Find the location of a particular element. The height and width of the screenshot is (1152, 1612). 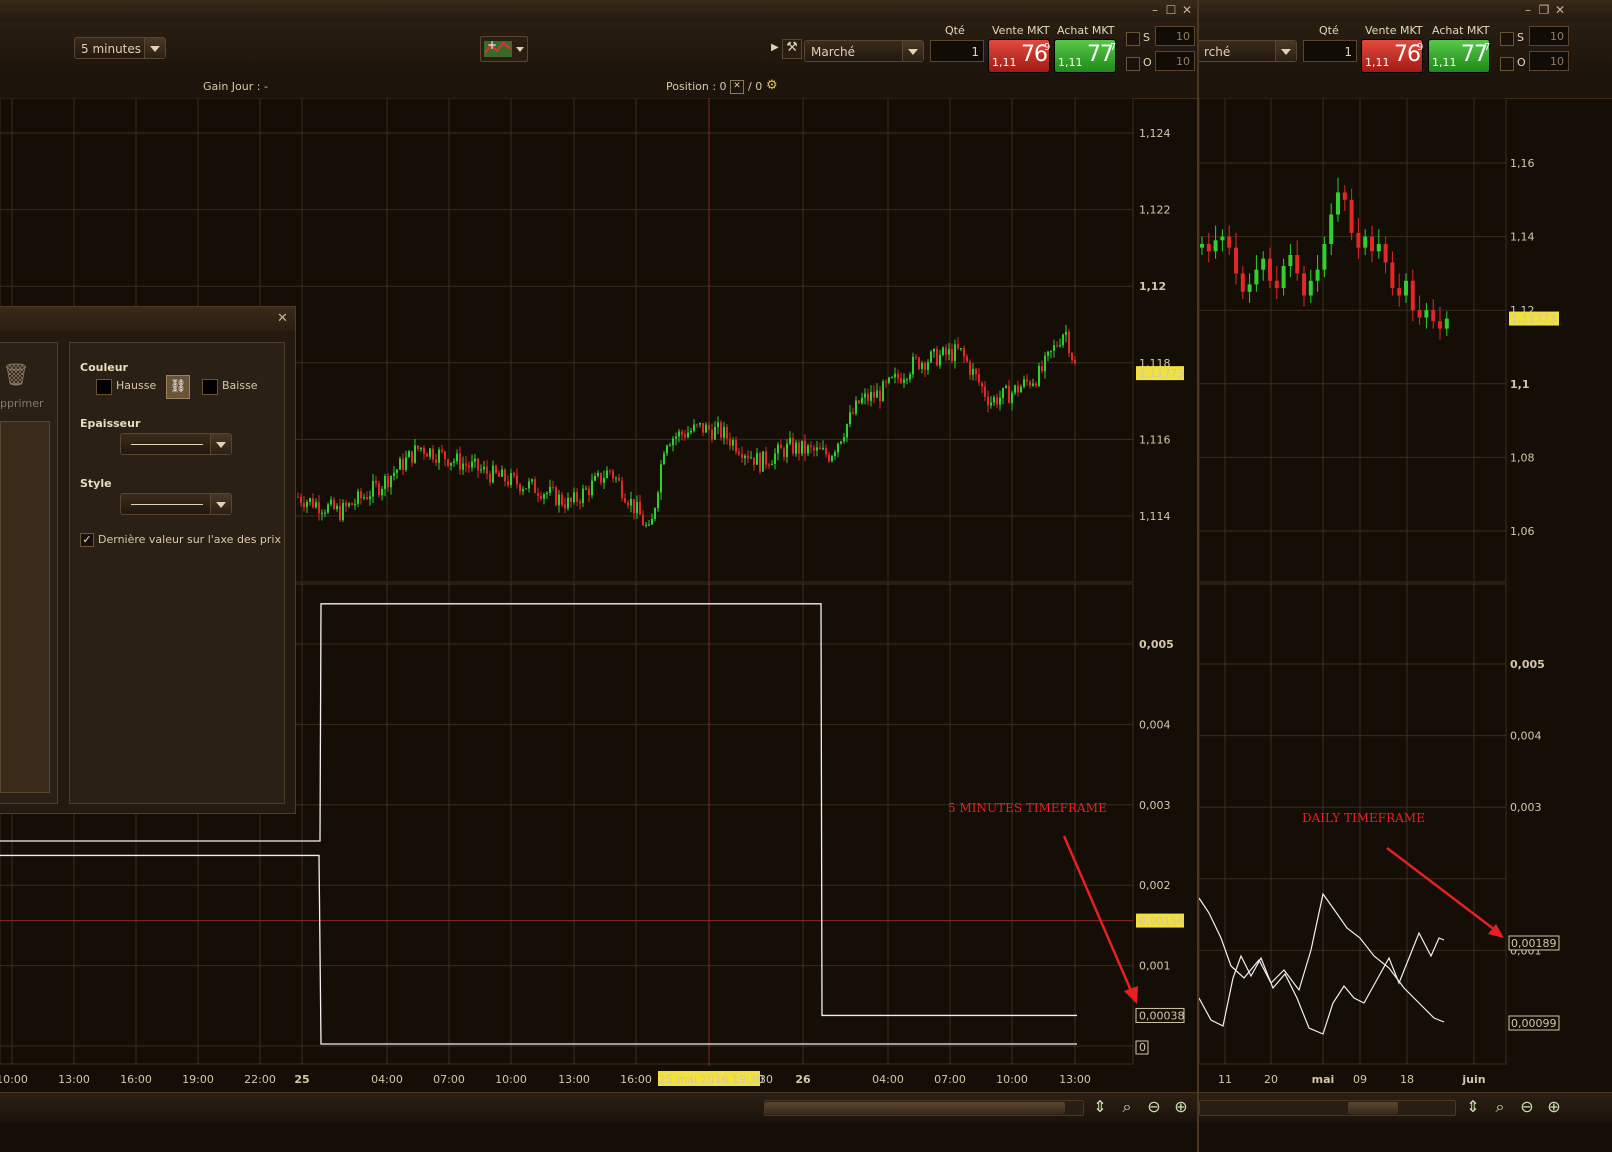

wrench-icon: ⚒ is located at coordinates (792, 49).